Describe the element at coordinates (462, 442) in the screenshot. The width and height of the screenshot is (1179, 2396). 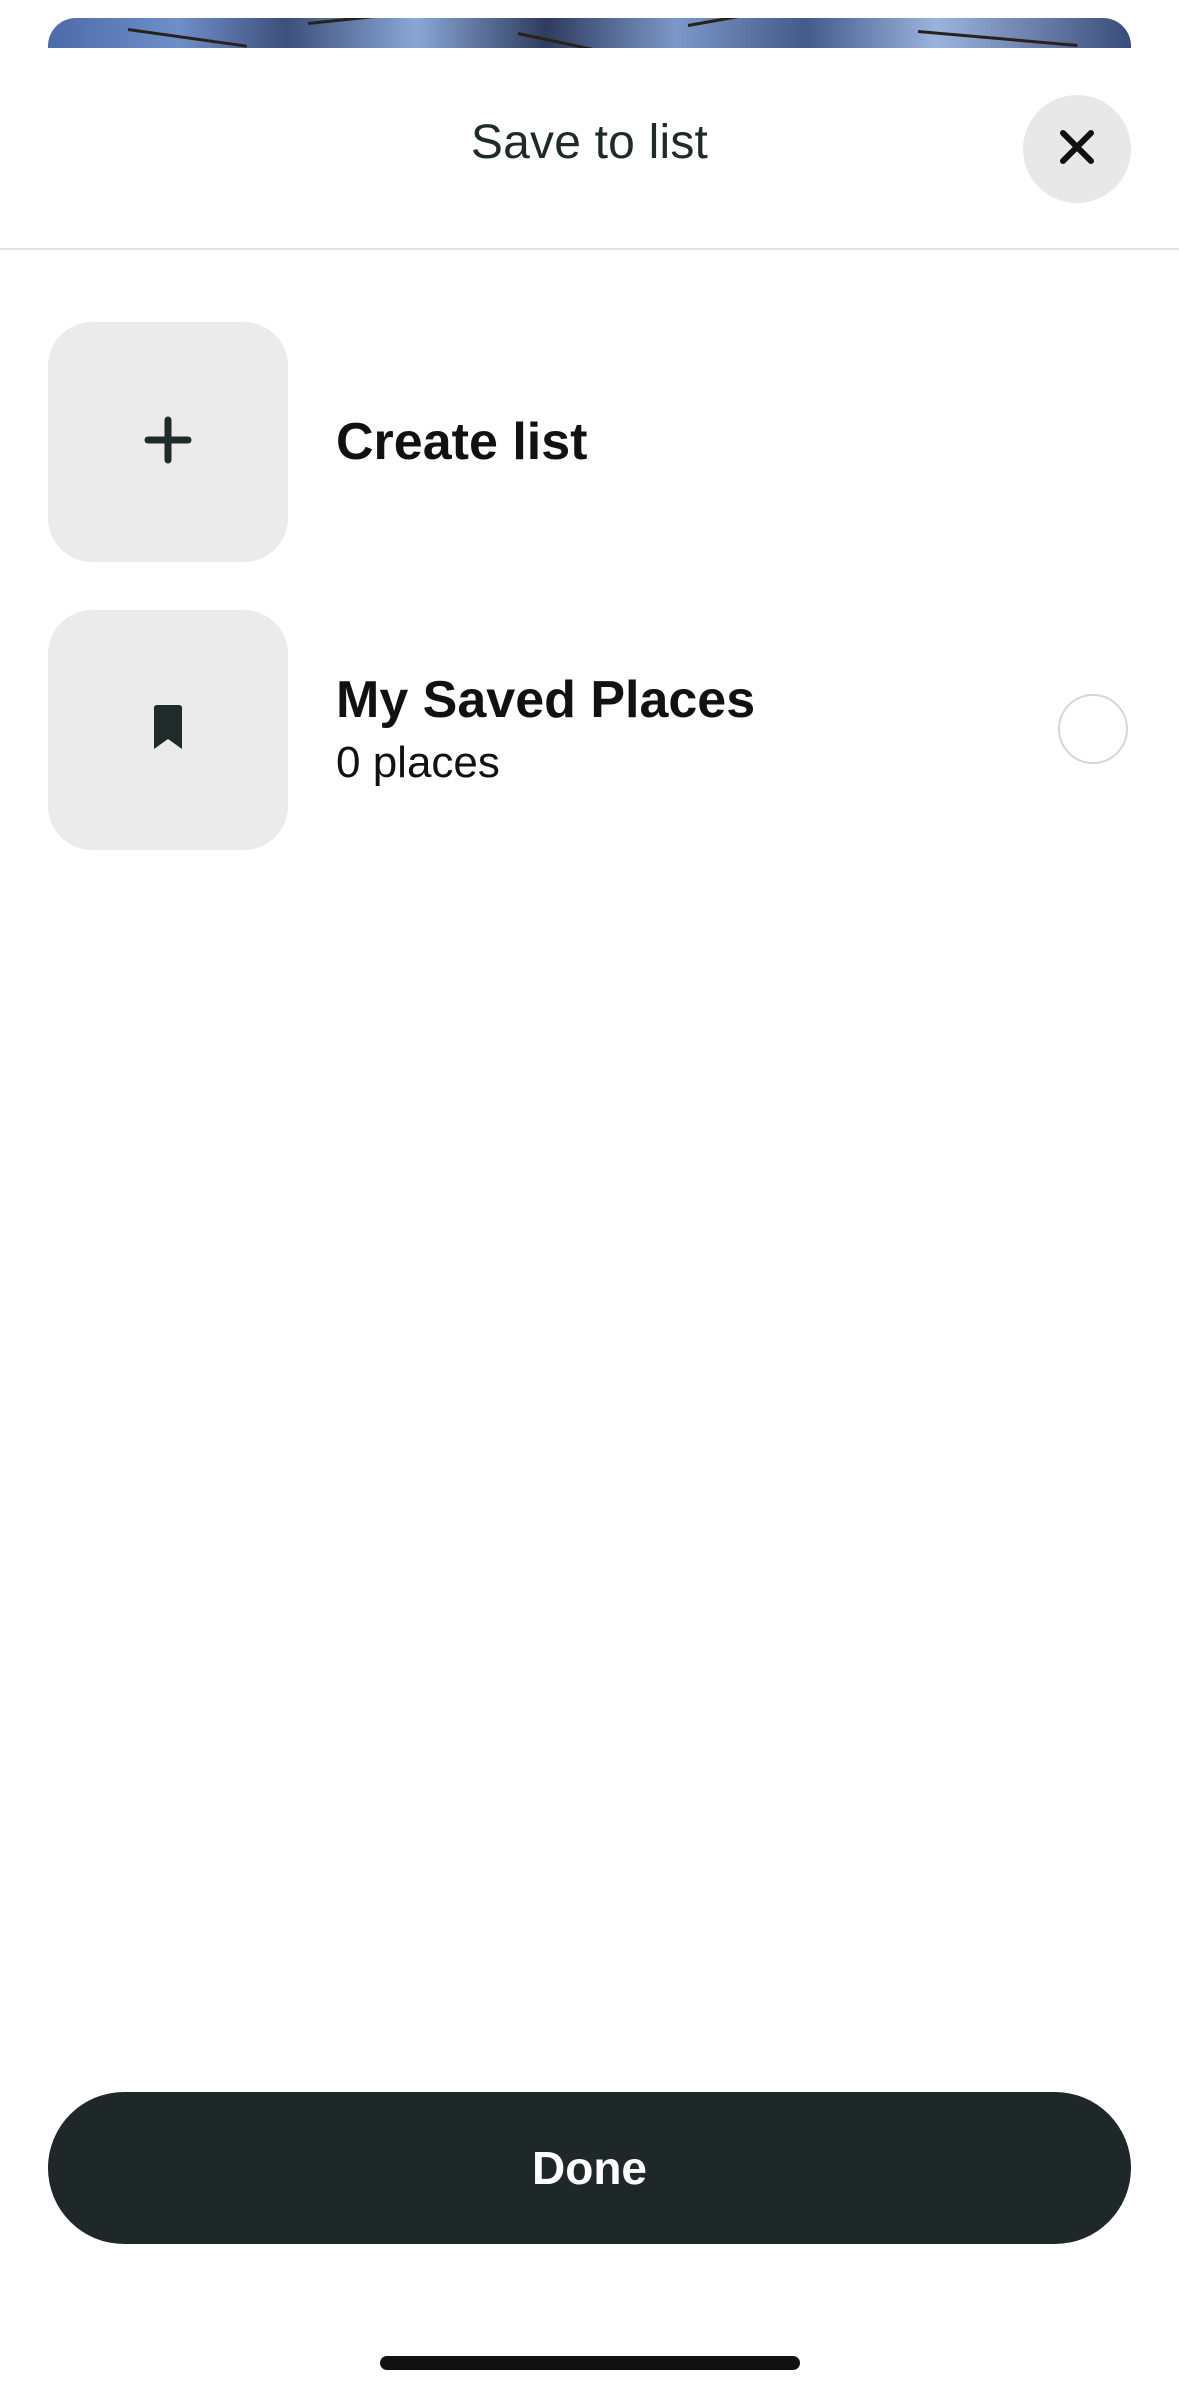
I see `create-list-label: Create list` at that location.